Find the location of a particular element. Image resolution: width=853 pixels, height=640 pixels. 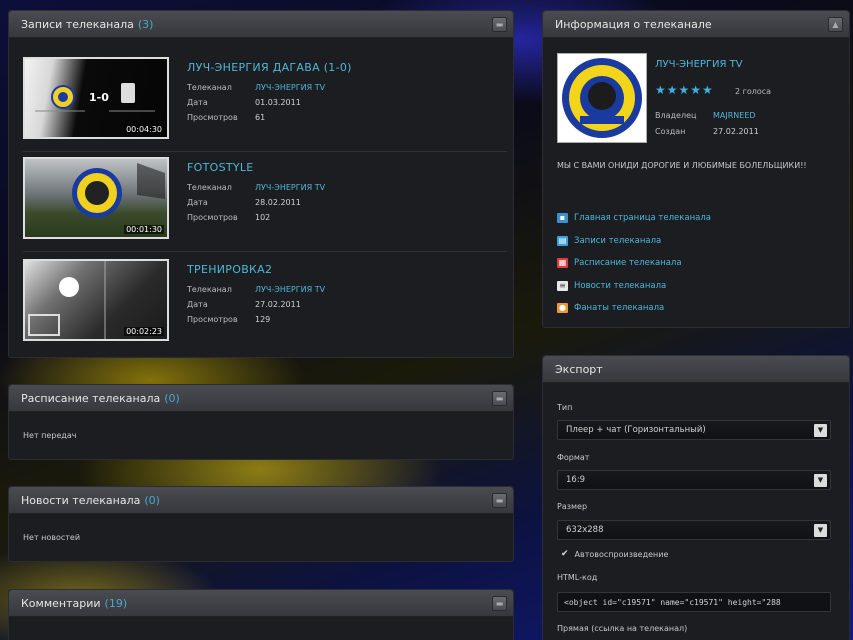

record-thumbnail: 00:02:23 is located at coordinates (96, 300).